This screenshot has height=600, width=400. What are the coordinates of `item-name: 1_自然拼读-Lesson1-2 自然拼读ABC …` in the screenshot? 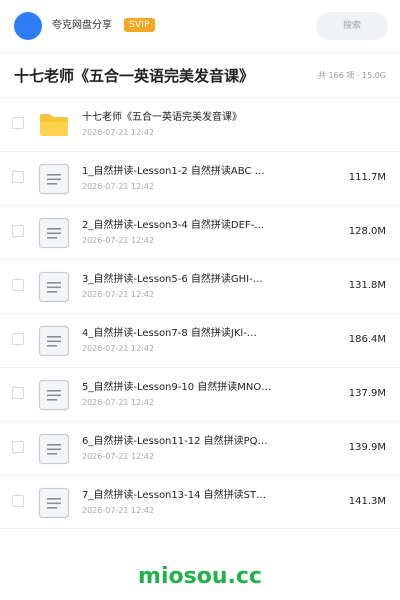 It's located at (173, 171).